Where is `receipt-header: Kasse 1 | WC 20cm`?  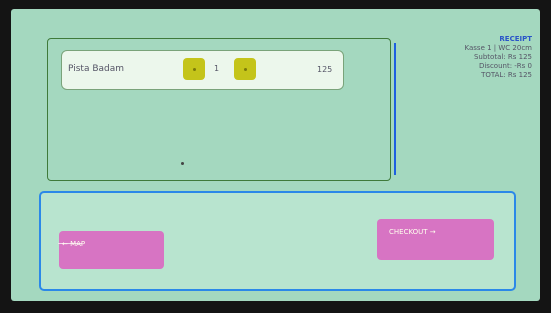
receipt-header: Kasse 1 | WC 20cm is located at coordinates (498, 48).